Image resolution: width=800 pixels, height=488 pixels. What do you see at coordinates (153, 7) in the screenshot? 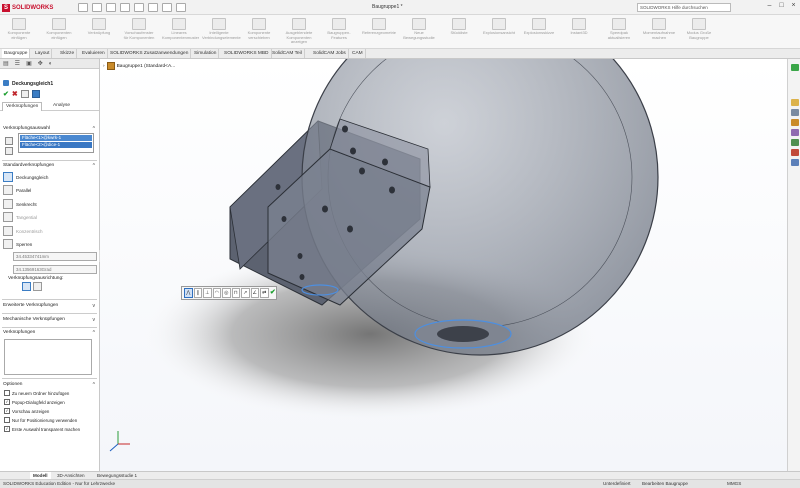
I see `select-icon` at bounding box center [153, 7].